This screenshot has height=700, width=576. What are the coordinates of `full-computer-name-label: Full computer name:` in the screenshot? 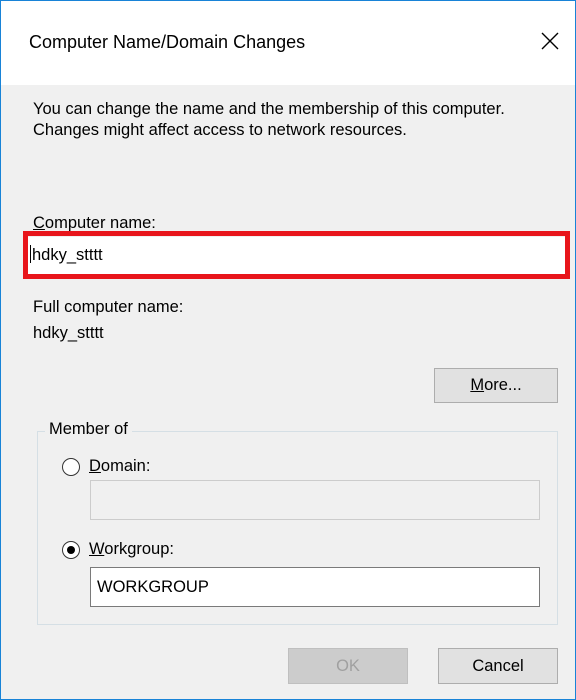 It's located at (108, 307).